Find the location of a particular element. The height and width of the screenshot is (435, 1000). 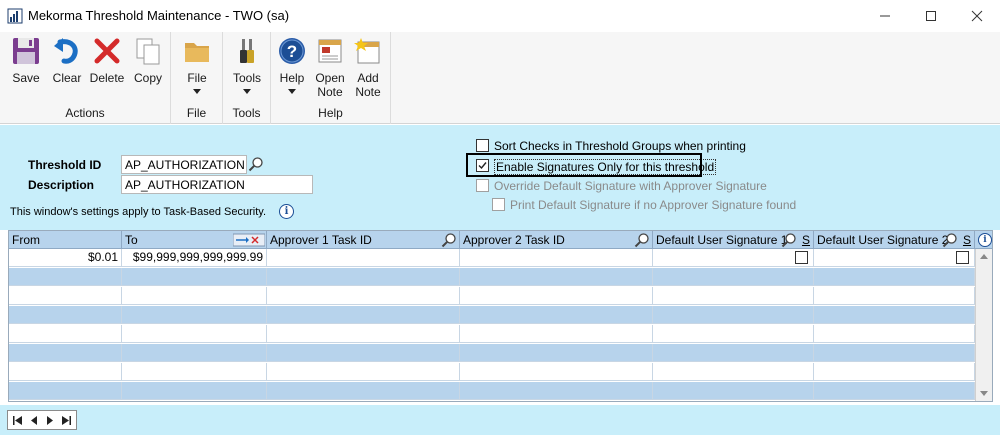

tools-group: Tools Tools is located at coordinates (247, 78).